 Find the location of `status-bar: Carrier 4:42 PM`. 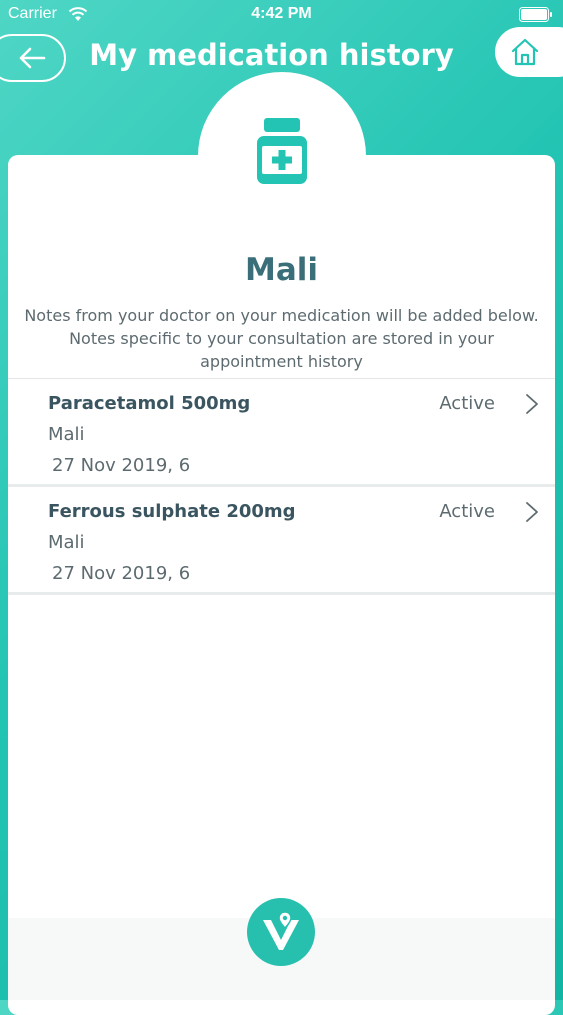

status-bar: Carrier 4:42 PM is located at coordinates (281, 15).